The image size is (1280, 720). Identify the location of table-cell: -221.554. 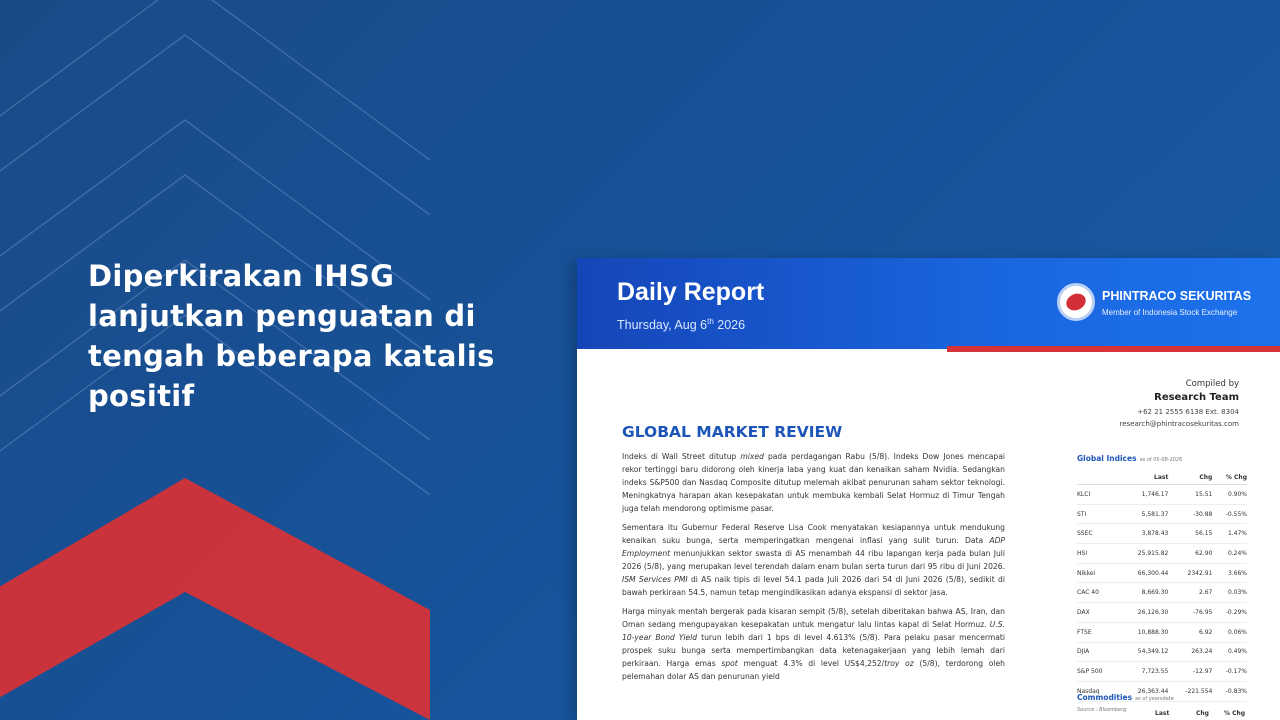
(1190, 691).